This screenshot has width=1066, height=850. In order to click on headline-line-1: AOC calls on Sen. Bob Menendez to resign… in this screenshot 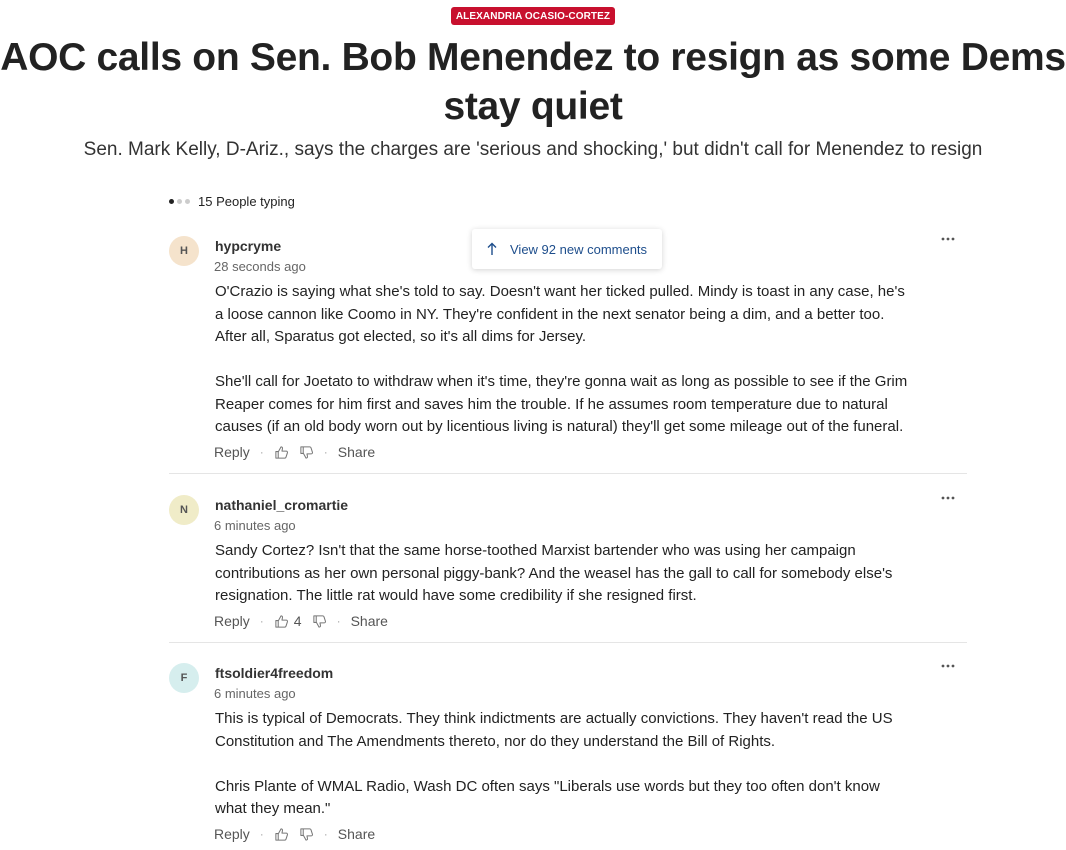, I will do `click(533, 57)`.